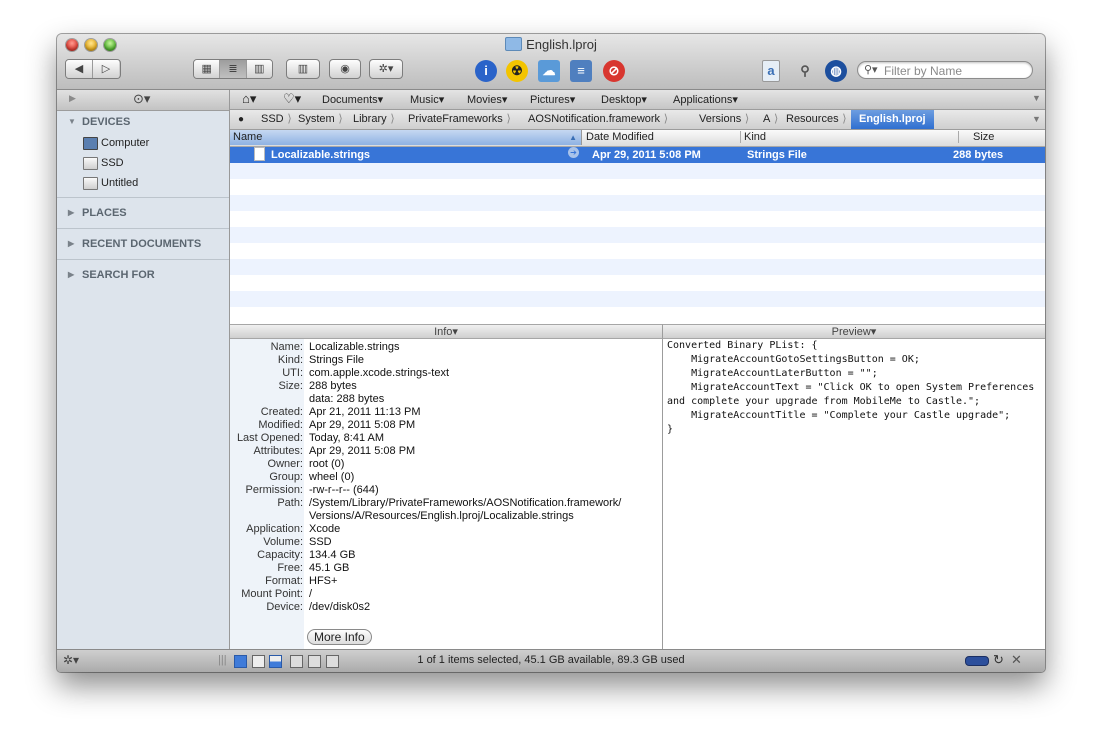 This screenshot has width=1101, height=750. I want to click on refresh-icon: ↻, so click(998, 660).